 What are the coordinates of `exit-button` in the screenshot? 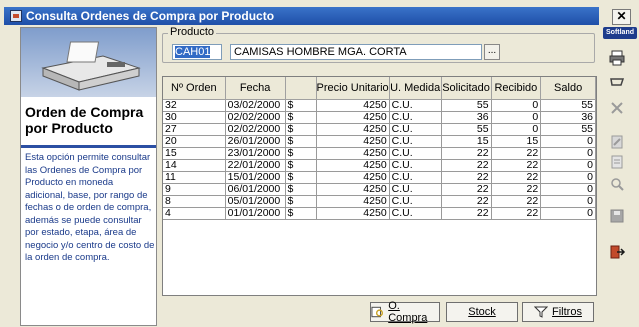 It's located at (617, 252).